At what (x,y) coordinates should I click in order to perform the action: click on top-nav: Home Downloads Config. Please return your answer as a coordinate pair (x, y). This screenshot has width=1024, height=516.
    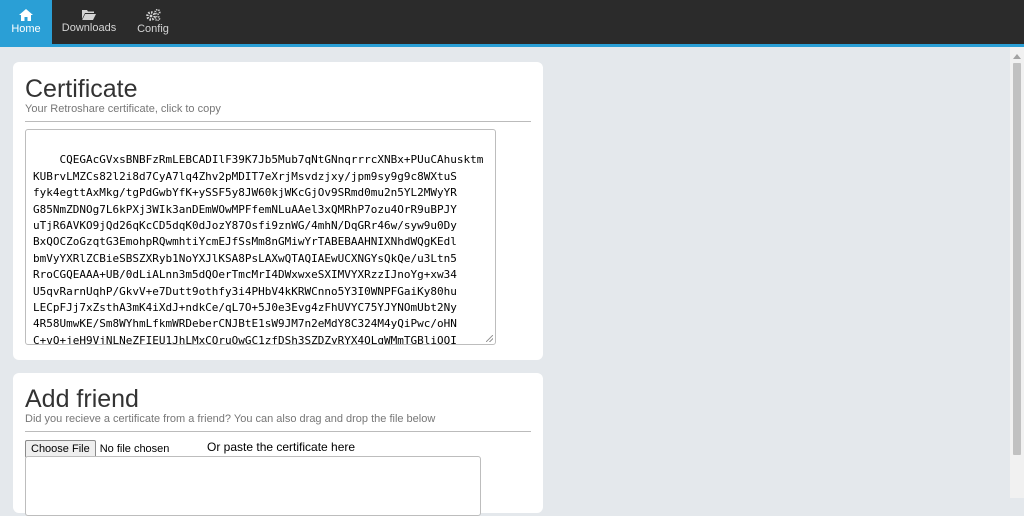
    Looking at the image, I should click on (512, 23).